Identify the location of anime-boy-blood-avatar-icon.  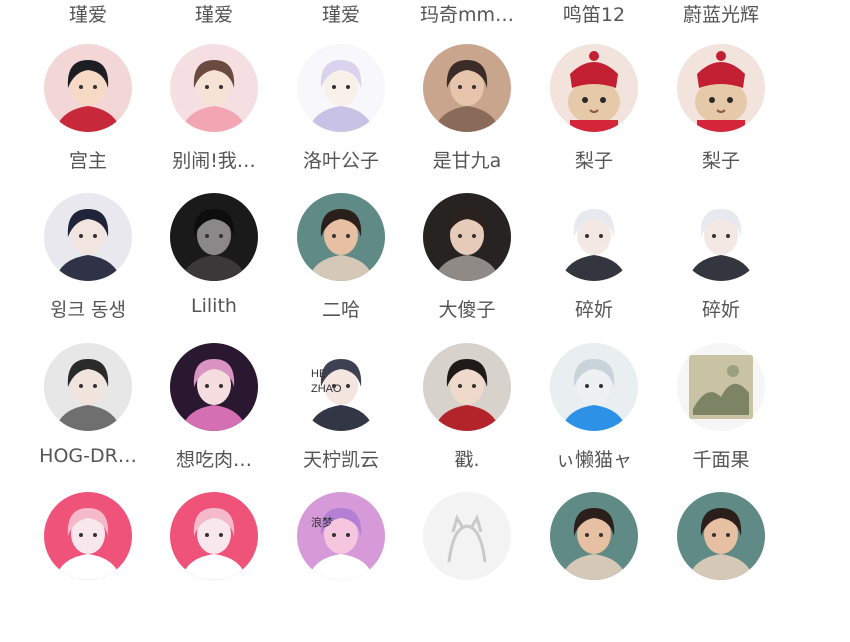
(467, 387).